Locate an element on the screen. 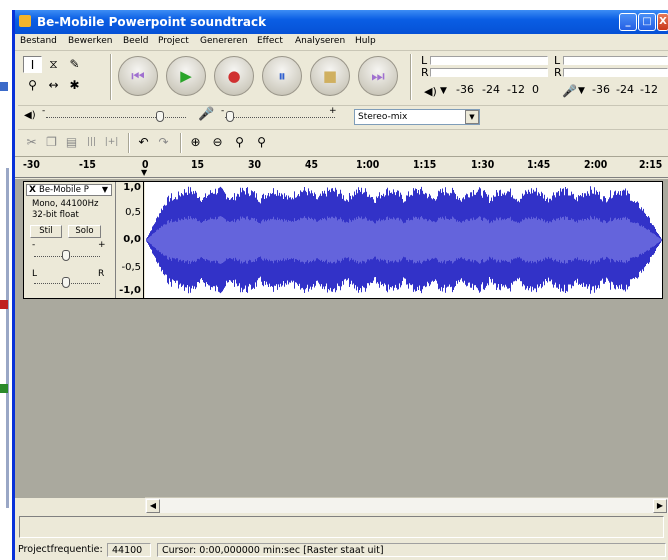 The width and height of the screenshot is (668, 560). rec-meter-left-bar is located at coordinates (615, 60).